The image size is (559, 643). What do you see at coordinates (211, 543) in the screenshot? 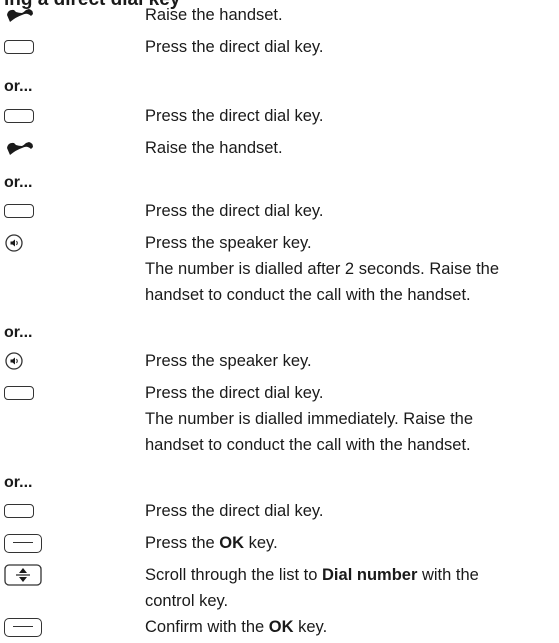
I see `step-text: Press the OK key.` at bounding box center [211, 543].